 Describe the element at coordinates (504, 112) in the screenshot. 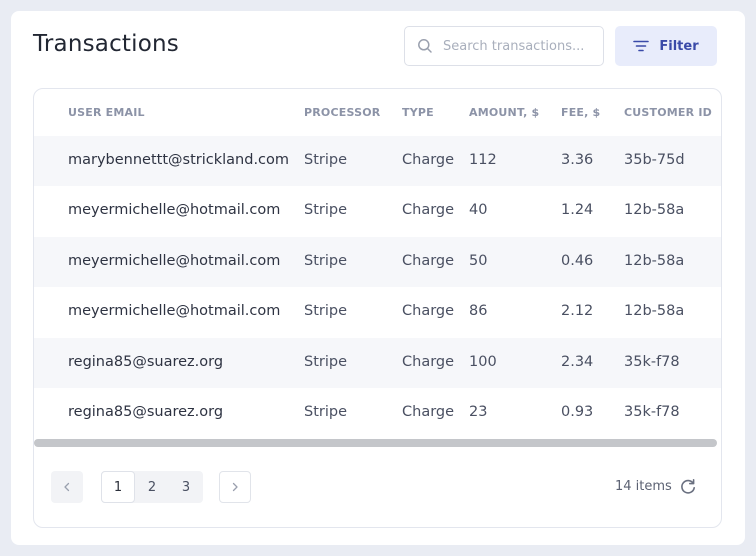

I see `column-header-amount: AMOUNT, $` at that location.